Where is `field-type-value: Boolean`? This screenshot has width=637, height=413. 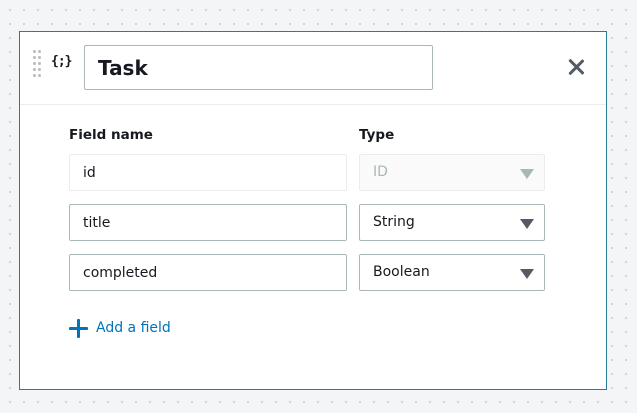 field-type-value: Boolean is located at coordinates (401, 272).